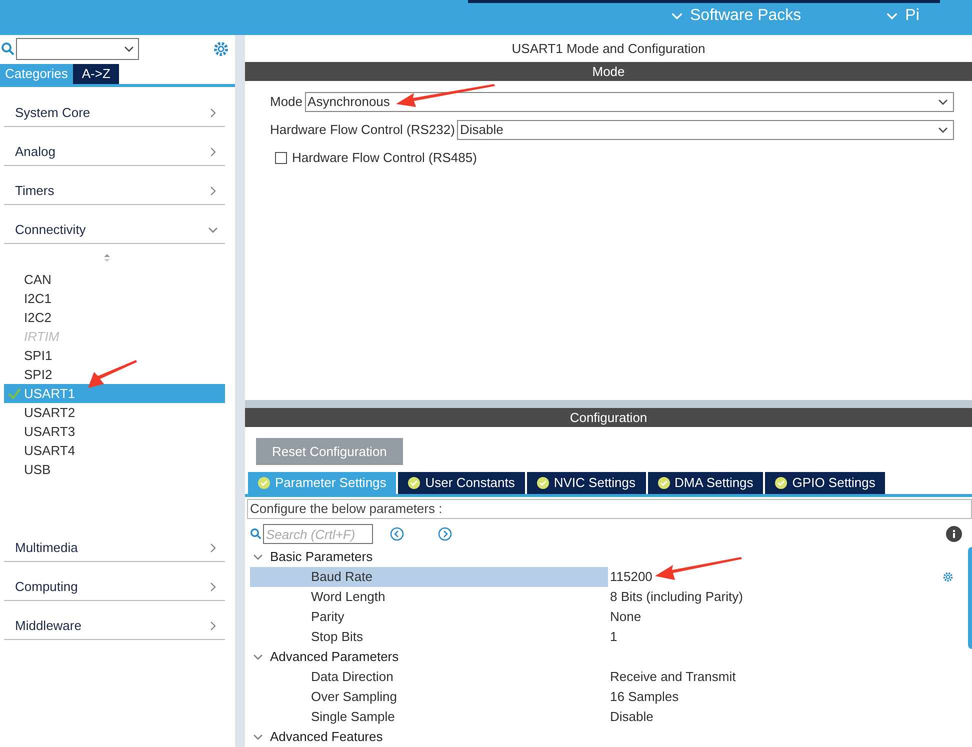 This screenshot has width=972, height=747. Describe the element at coordinates (96, 74) in the screenshot. I see `sidebar-tab: A->Z` at that location.